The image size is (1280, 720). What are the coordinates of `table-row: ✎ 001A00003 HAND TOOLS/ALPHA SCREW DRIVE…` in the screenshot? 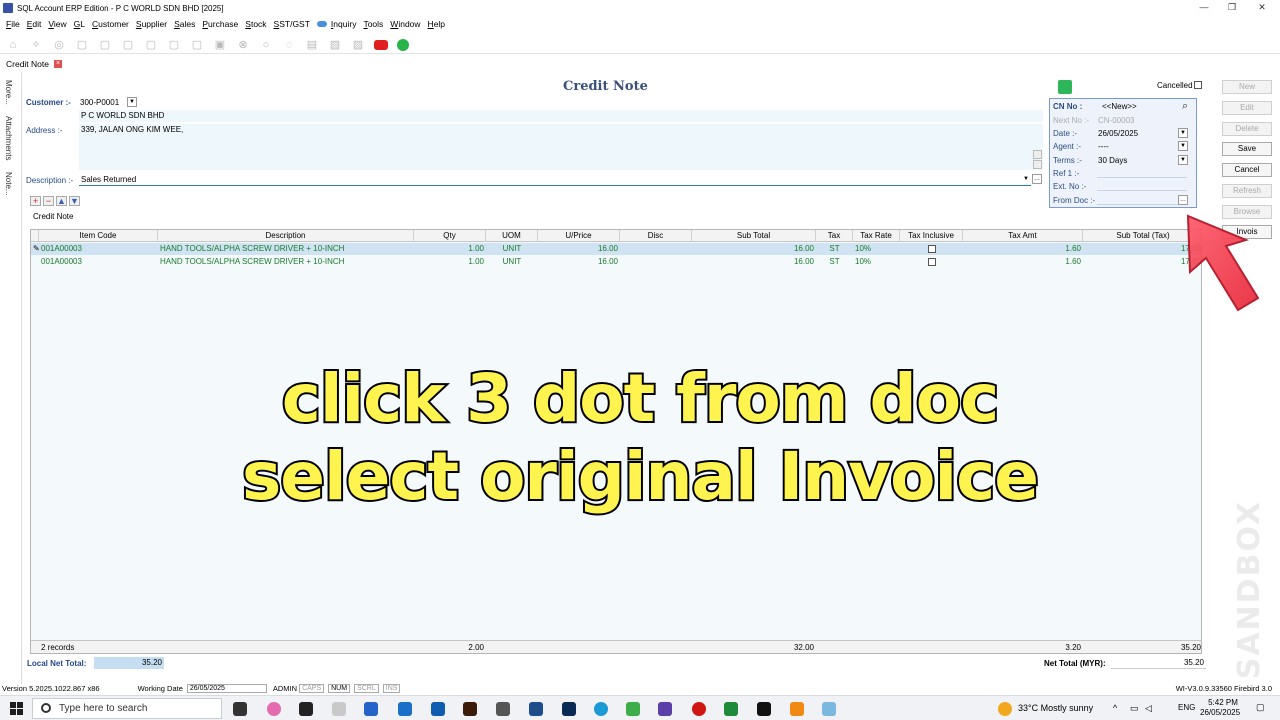 It's located at (616, 249).